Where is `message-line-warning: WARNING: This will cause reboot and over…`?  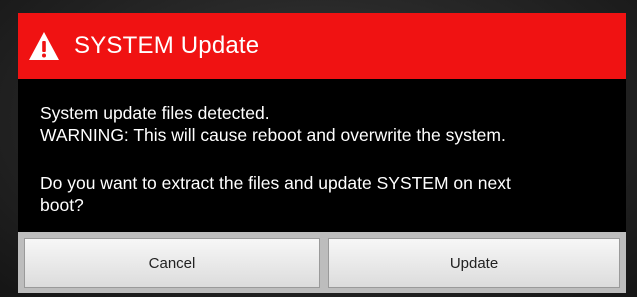
message-line-warning: WARNING: This will cause reboot and over… is located at coordinates (273, 135).